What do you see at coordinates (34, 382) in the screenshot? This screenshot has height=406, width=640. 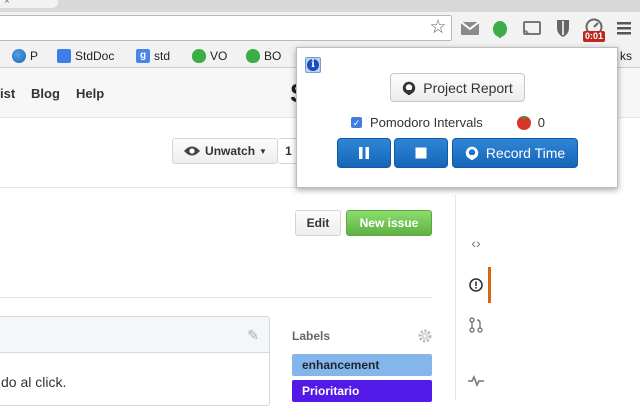 I see `comment-text: do al click.` at bounding box center [34, 382].